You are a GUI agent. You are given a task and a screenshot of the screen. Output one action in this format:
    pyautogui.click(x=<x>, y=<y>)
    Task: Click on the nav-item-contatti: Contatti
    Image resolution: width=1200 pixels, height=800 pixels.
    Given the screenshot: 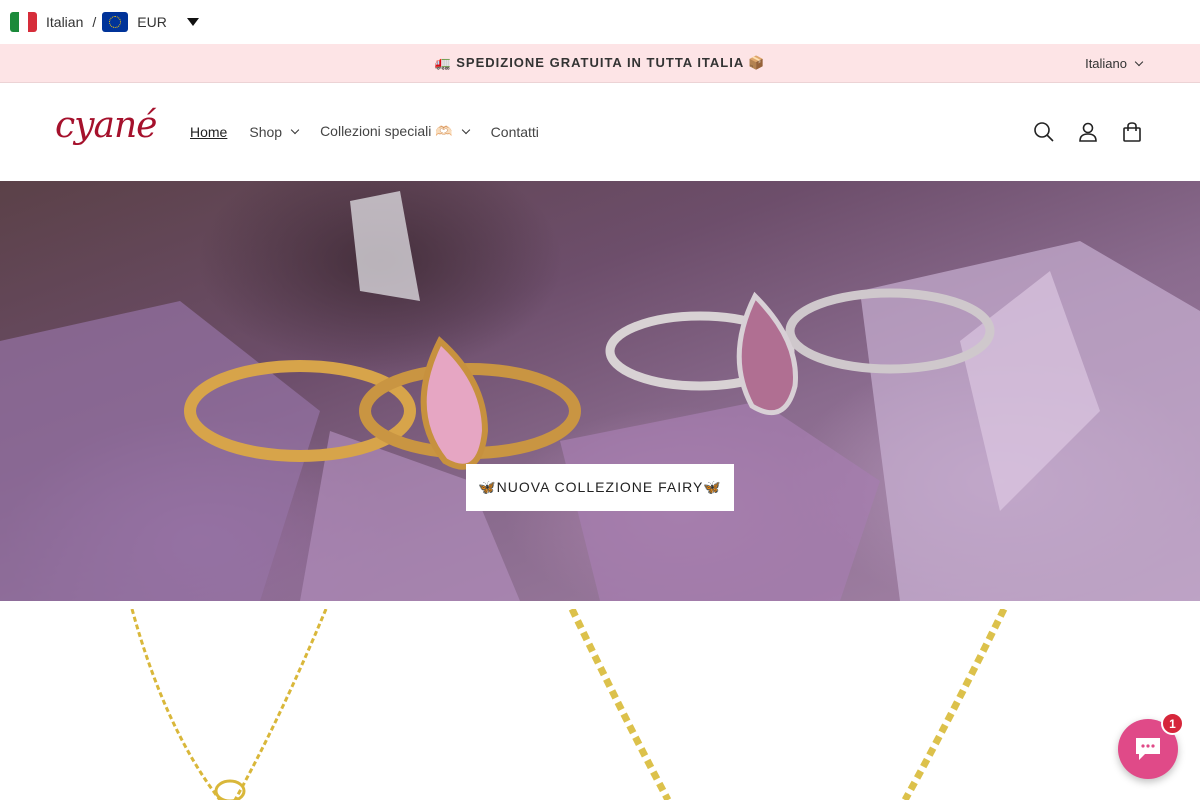 What is the action you would take?
    pyautogui.click(x=515, y=132)
    